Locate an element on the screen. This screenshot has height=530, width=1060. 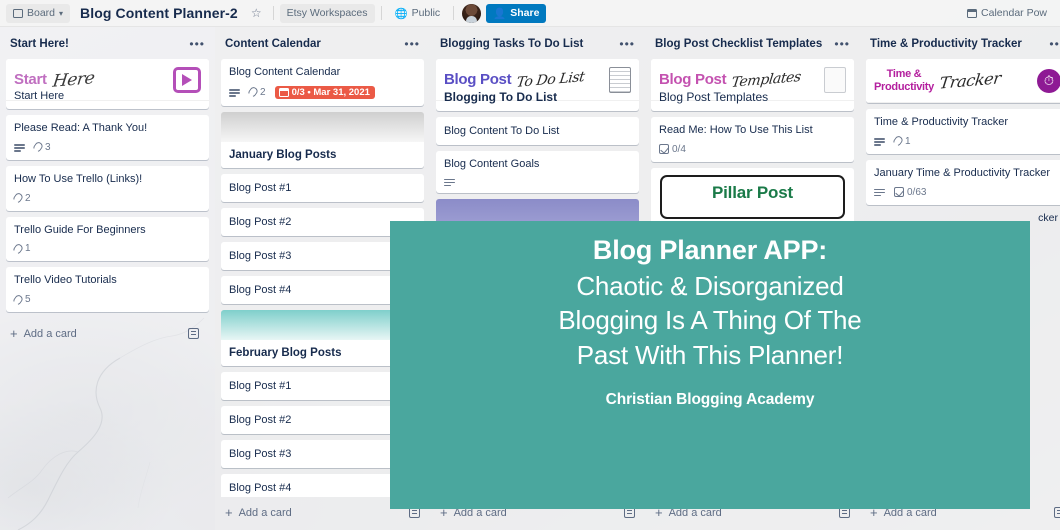
globe-icon: 🌐 is located at coordinates (401, 13).